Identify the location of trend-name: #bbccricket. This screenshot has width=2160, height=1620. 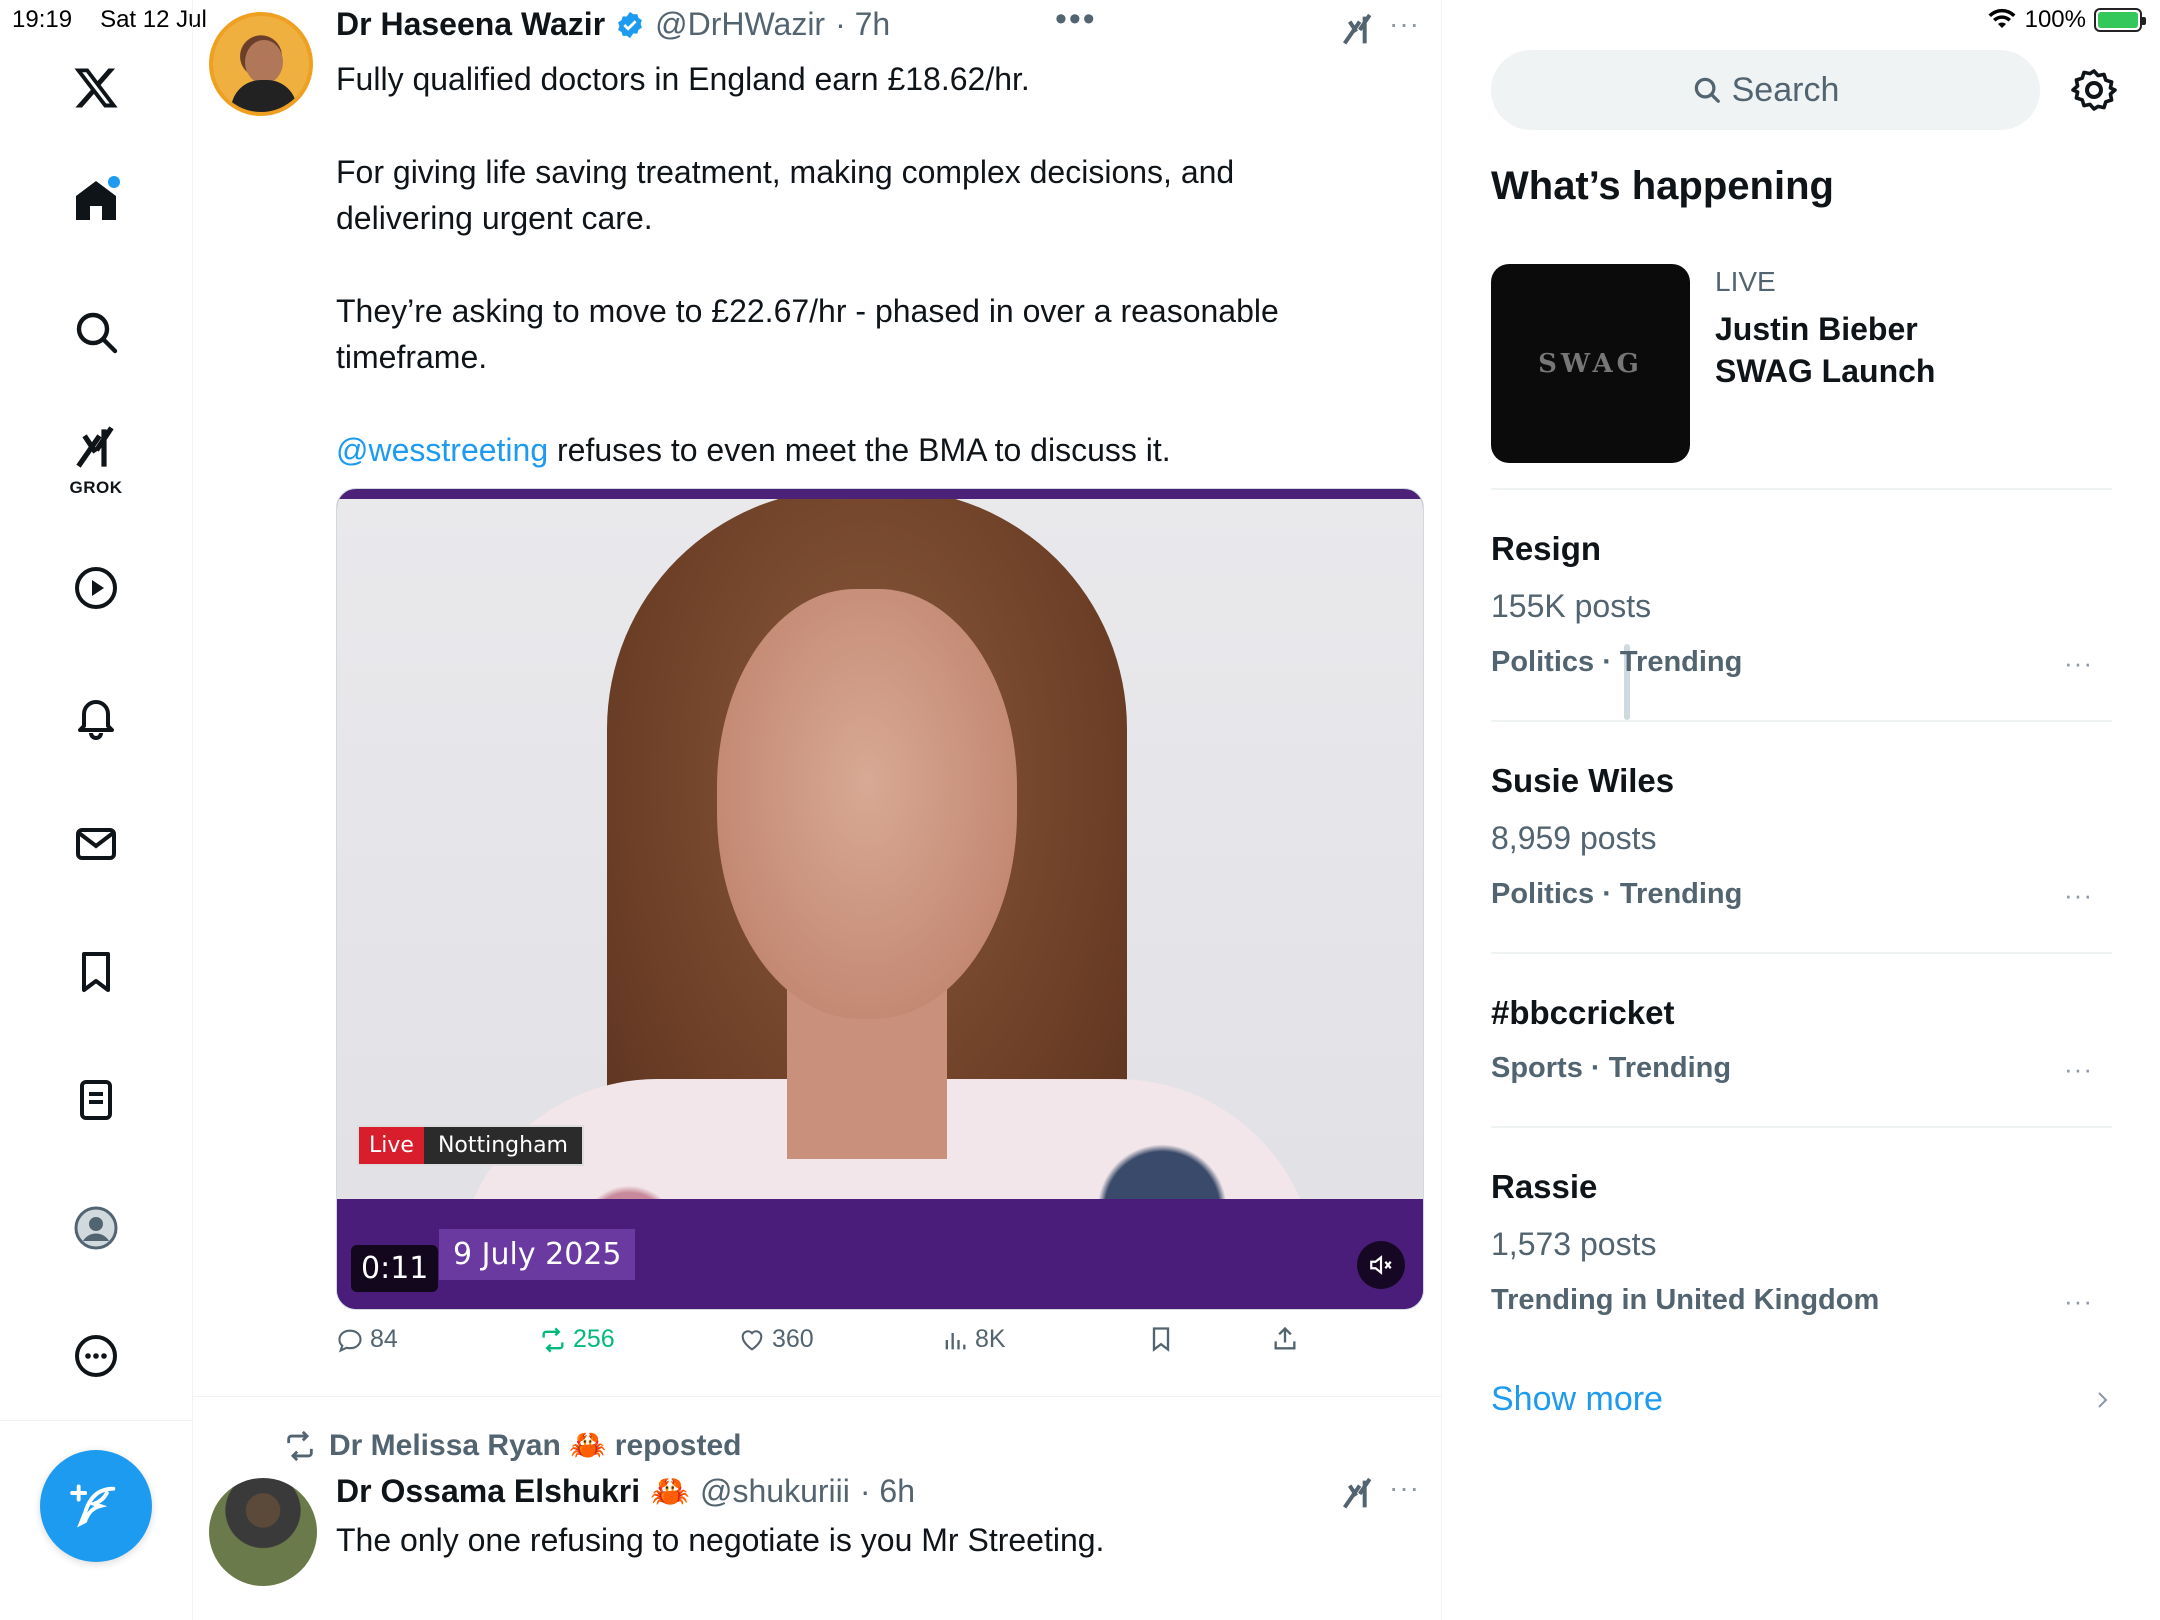
(1583, 1012).